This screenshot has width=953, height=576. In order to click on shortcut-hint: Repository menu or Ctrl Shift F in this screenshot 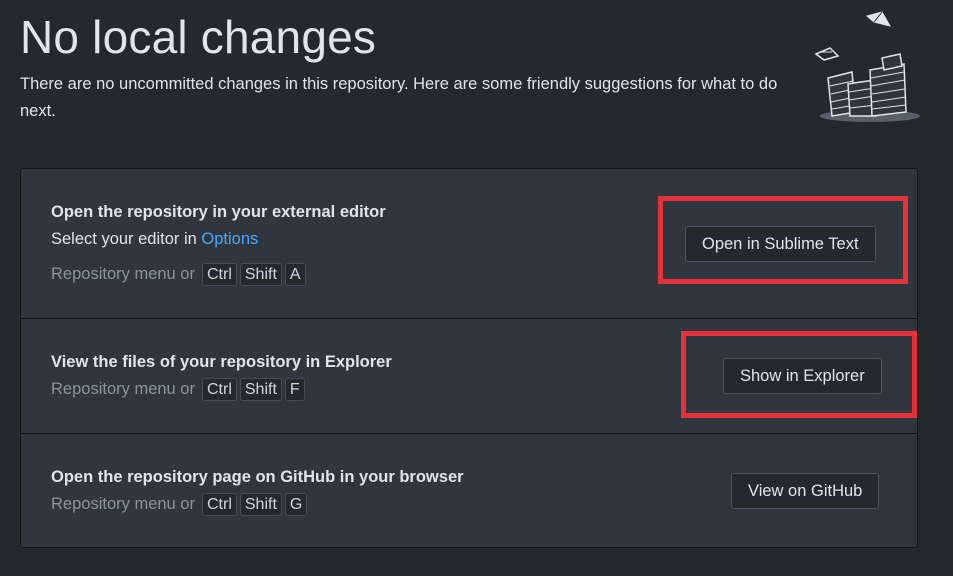, I will do `click(178, 389)`.